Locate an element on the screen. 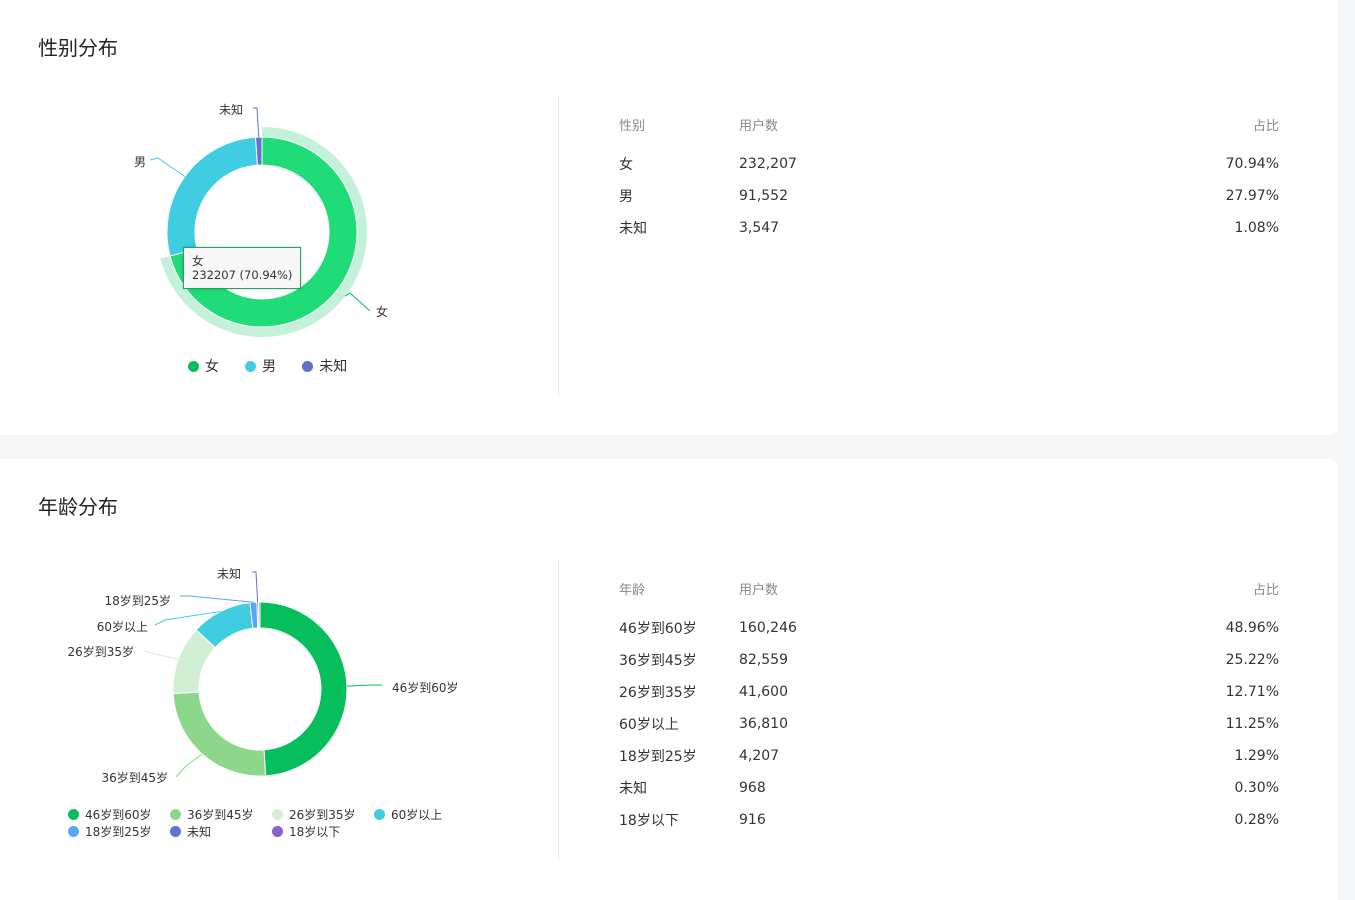 This screenshot has height=900, width=1355. legend-item-60-plus: 60岁以上 is located at coordinates (425, 814).